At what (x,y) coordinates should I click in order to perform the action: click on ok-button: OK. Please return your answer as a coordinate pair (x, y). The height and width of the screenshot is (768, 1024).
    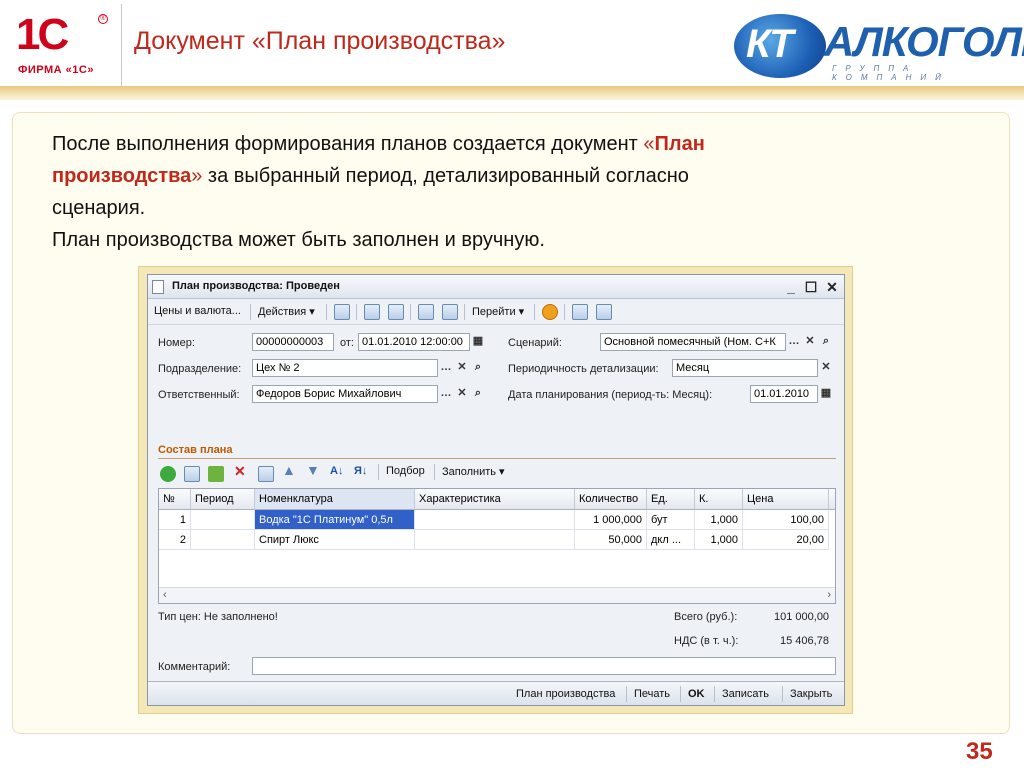
    Looking at the image, I should click on (696, 694).